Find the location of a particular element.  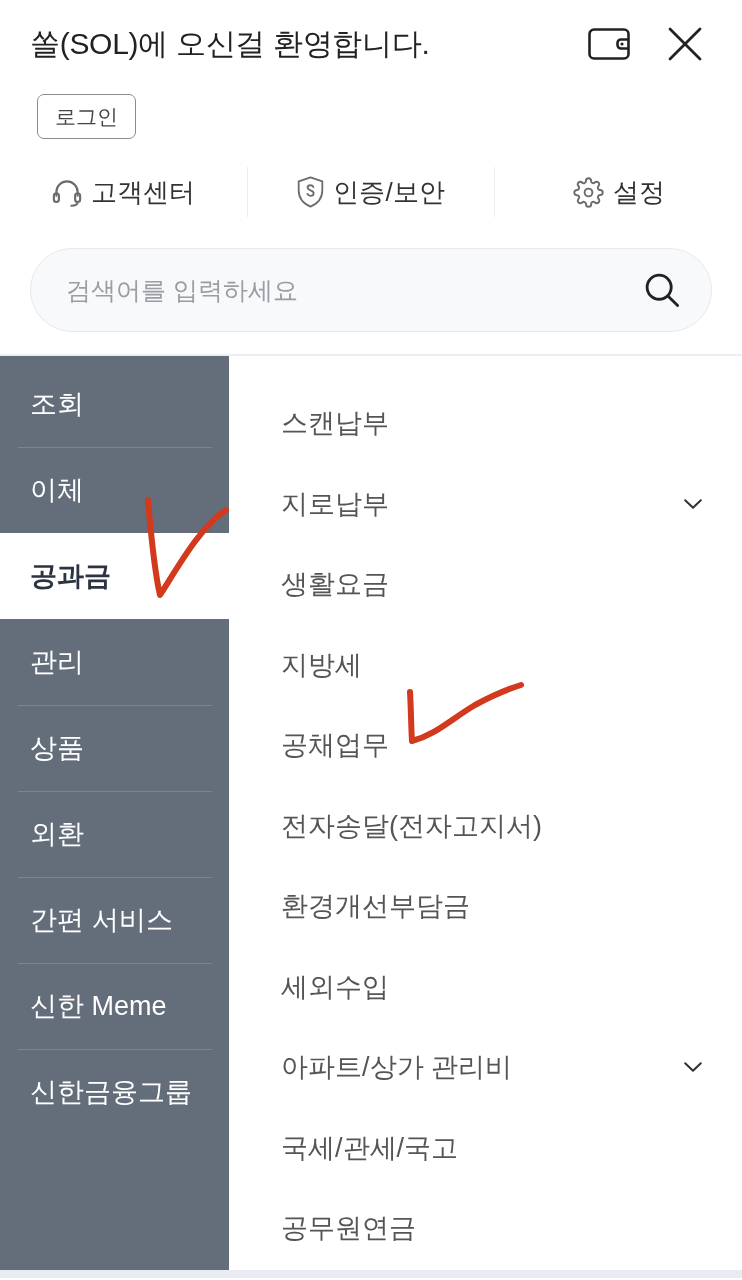

submenu-item: 공무원연금 is located at coordinates (348, 1228).